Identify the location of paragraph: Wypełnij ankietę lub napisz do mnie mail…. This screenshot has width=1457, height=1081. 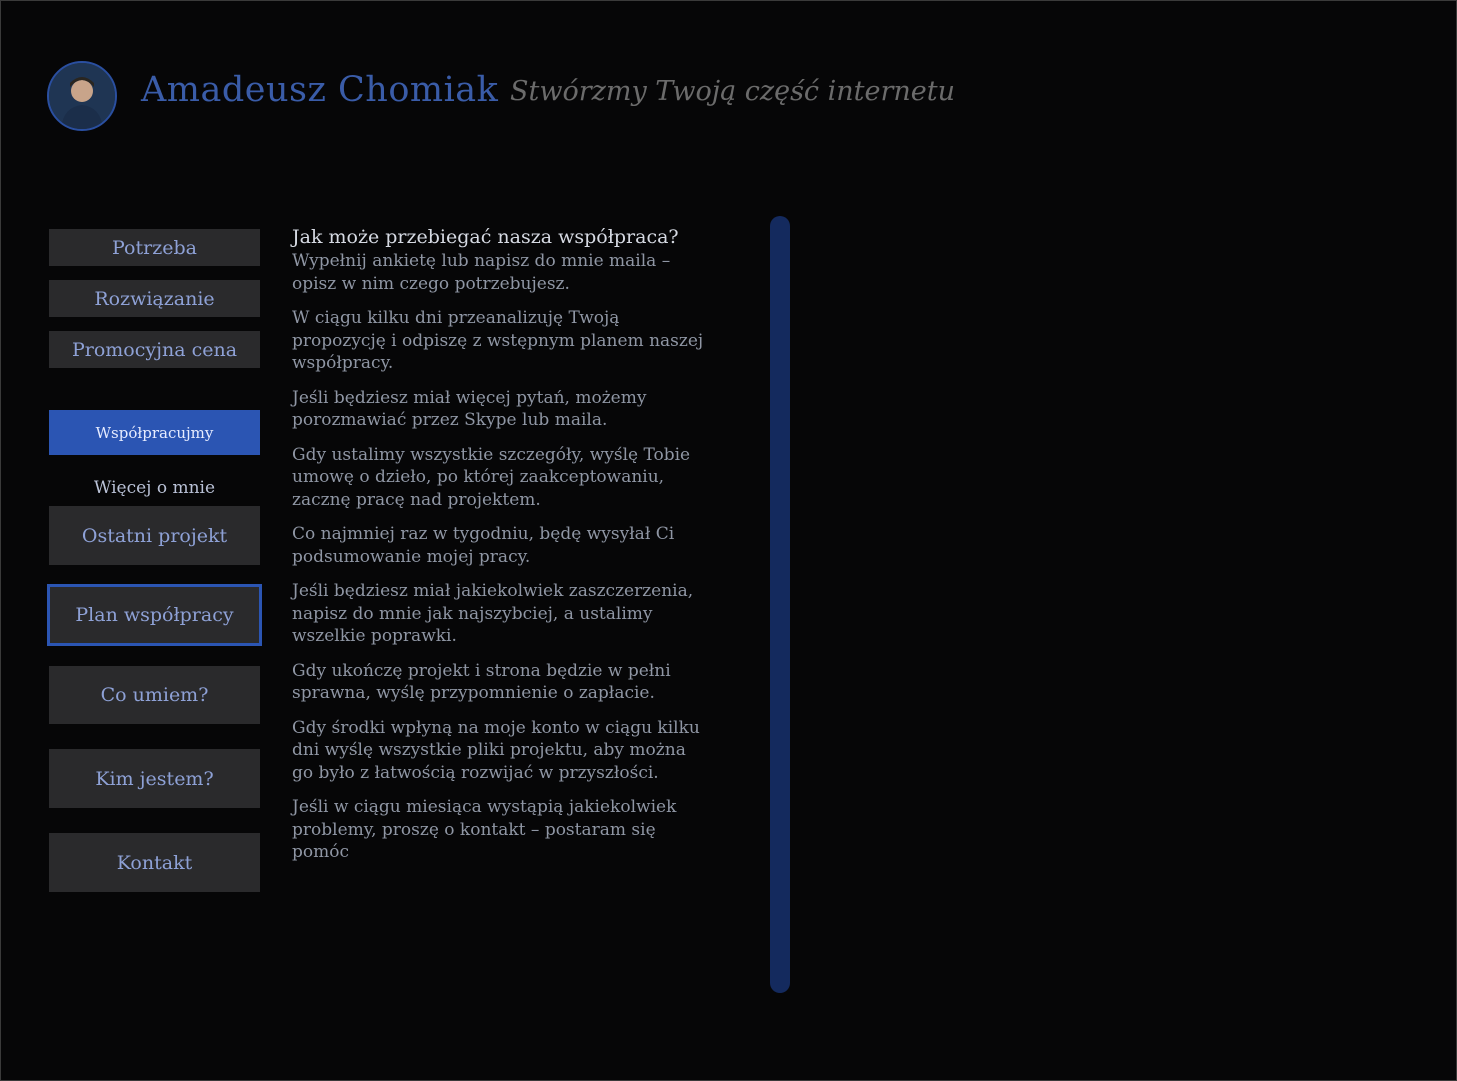
(481, 272).